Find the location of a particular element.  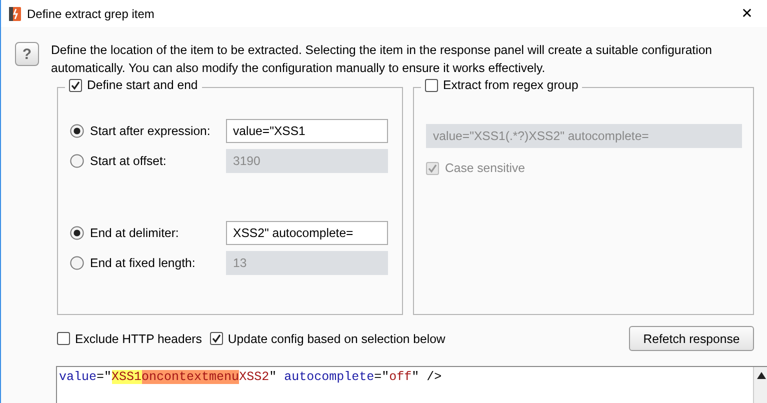

code-token: off is located at coordinates (400, 377).